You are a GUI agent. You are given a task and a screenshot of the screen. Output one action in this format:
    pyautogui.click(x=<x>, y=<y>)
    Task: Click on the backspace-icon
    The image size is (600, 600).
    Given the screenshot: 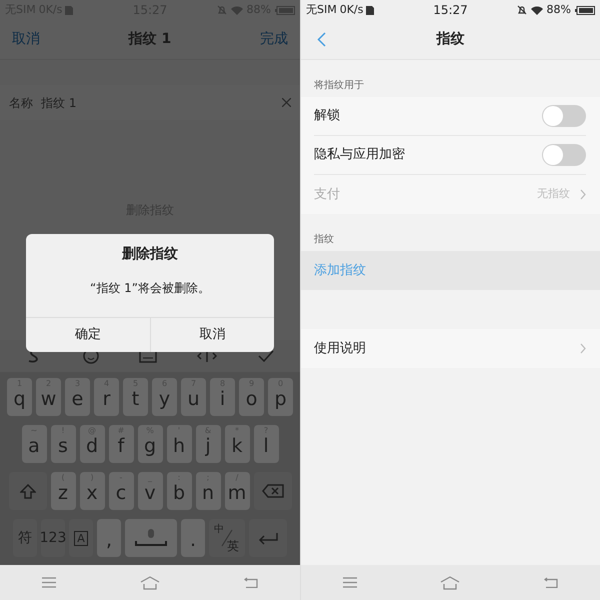 What is the action you would take?
    pyautogui.click(x=273, y=491)
    